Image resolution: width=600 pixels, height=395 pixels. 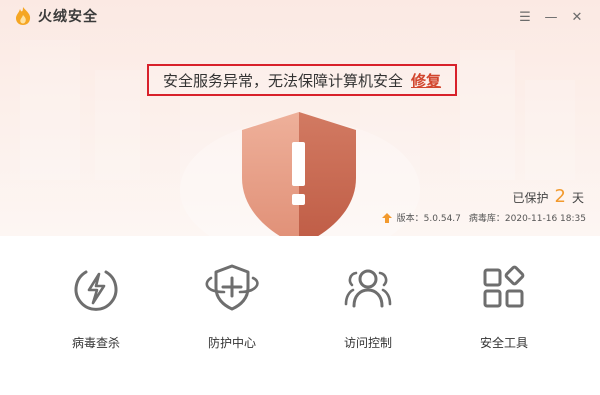 I want to click on app-logo: 火绒安全, so click(x=56, y=16).